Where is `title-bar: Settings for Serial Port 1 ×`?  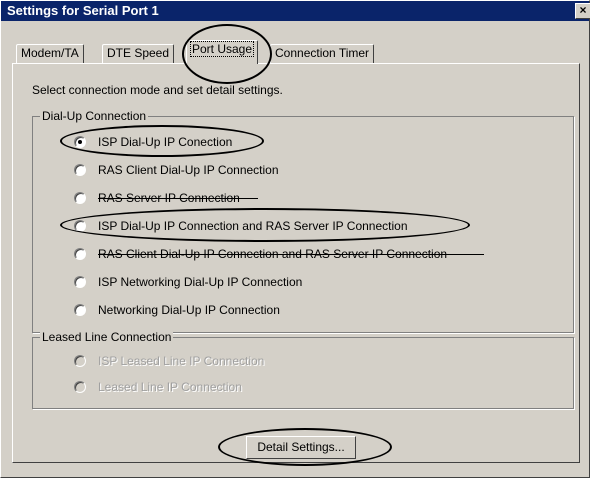
title-bar: Settings for Serial Port 1 × is located at coordinates (295, 11).